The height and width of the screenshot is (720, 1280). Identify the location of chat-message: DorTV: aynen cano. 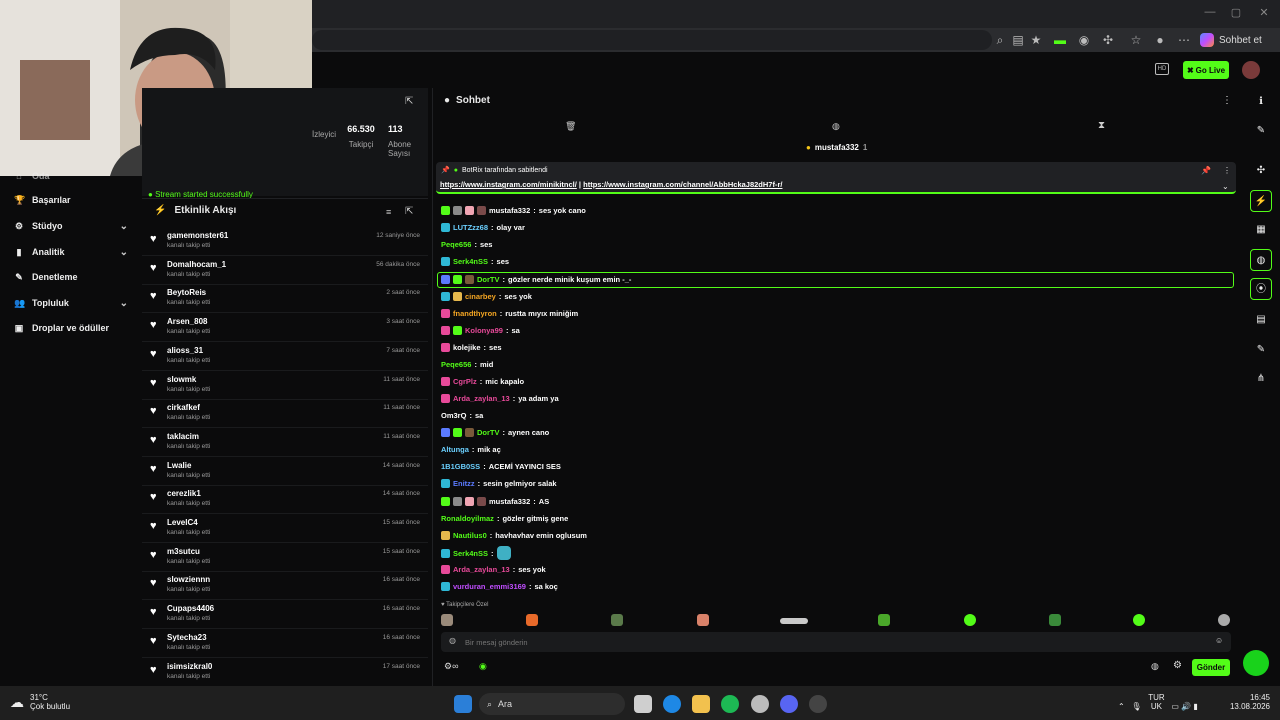
(495, 432).